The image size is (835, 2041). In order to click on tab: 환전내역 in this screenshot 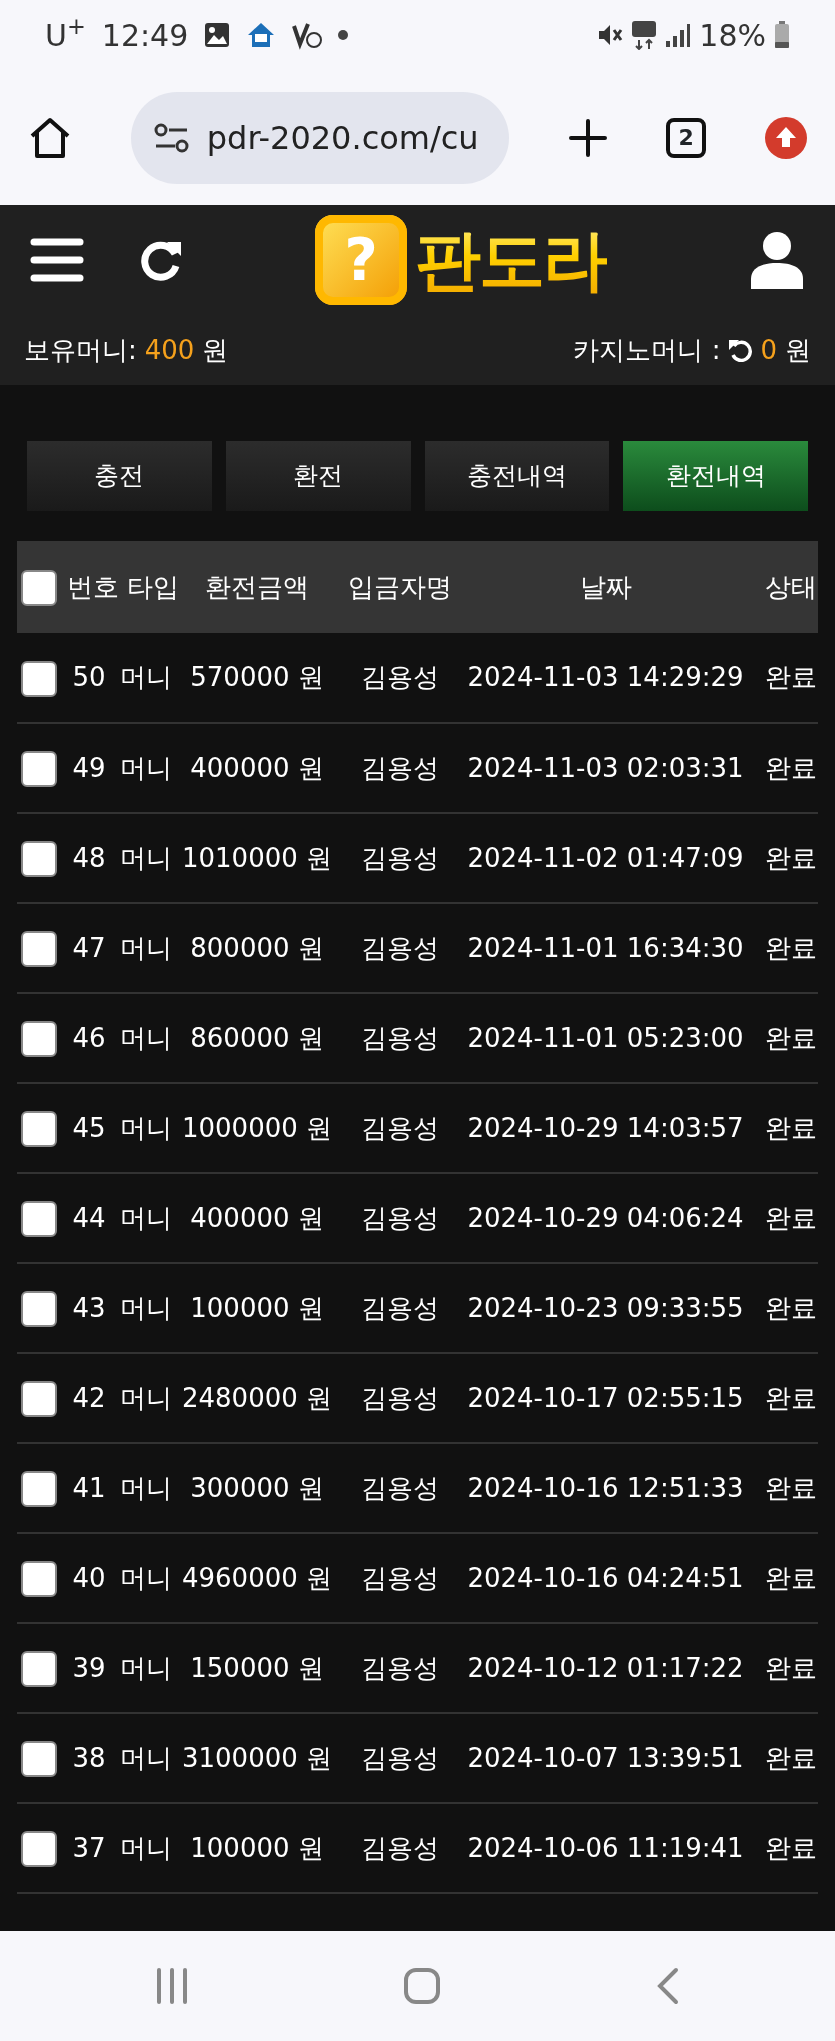, I will do `click(715, 476)`.